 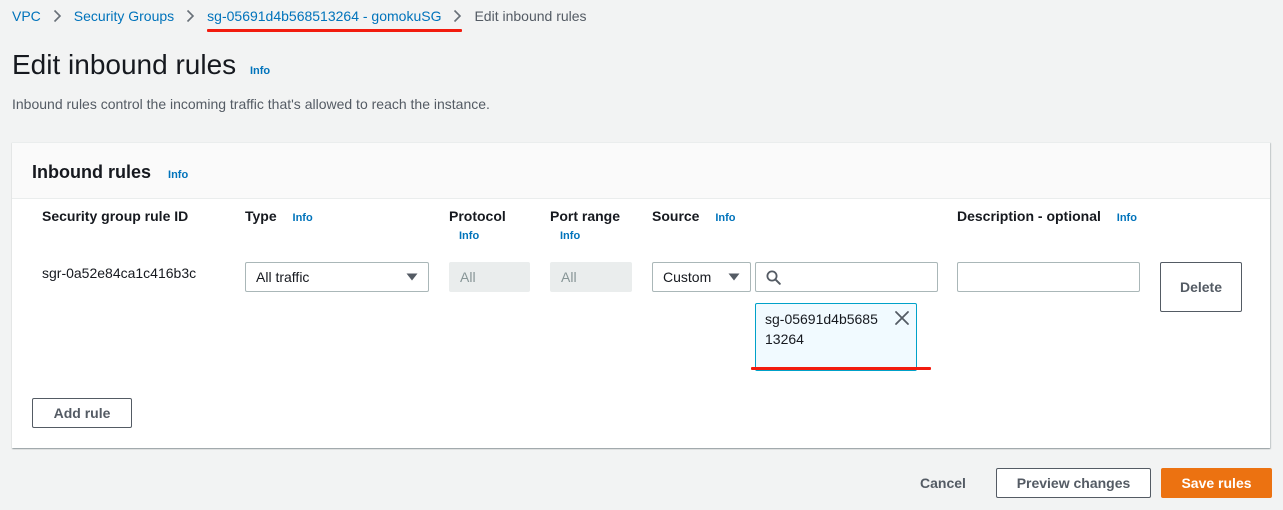 What do you see at coordinates (530, 16) in the screenshot?
I see `breadcrumb-current: Edit inbound rules` at bounding box center [530, 16].